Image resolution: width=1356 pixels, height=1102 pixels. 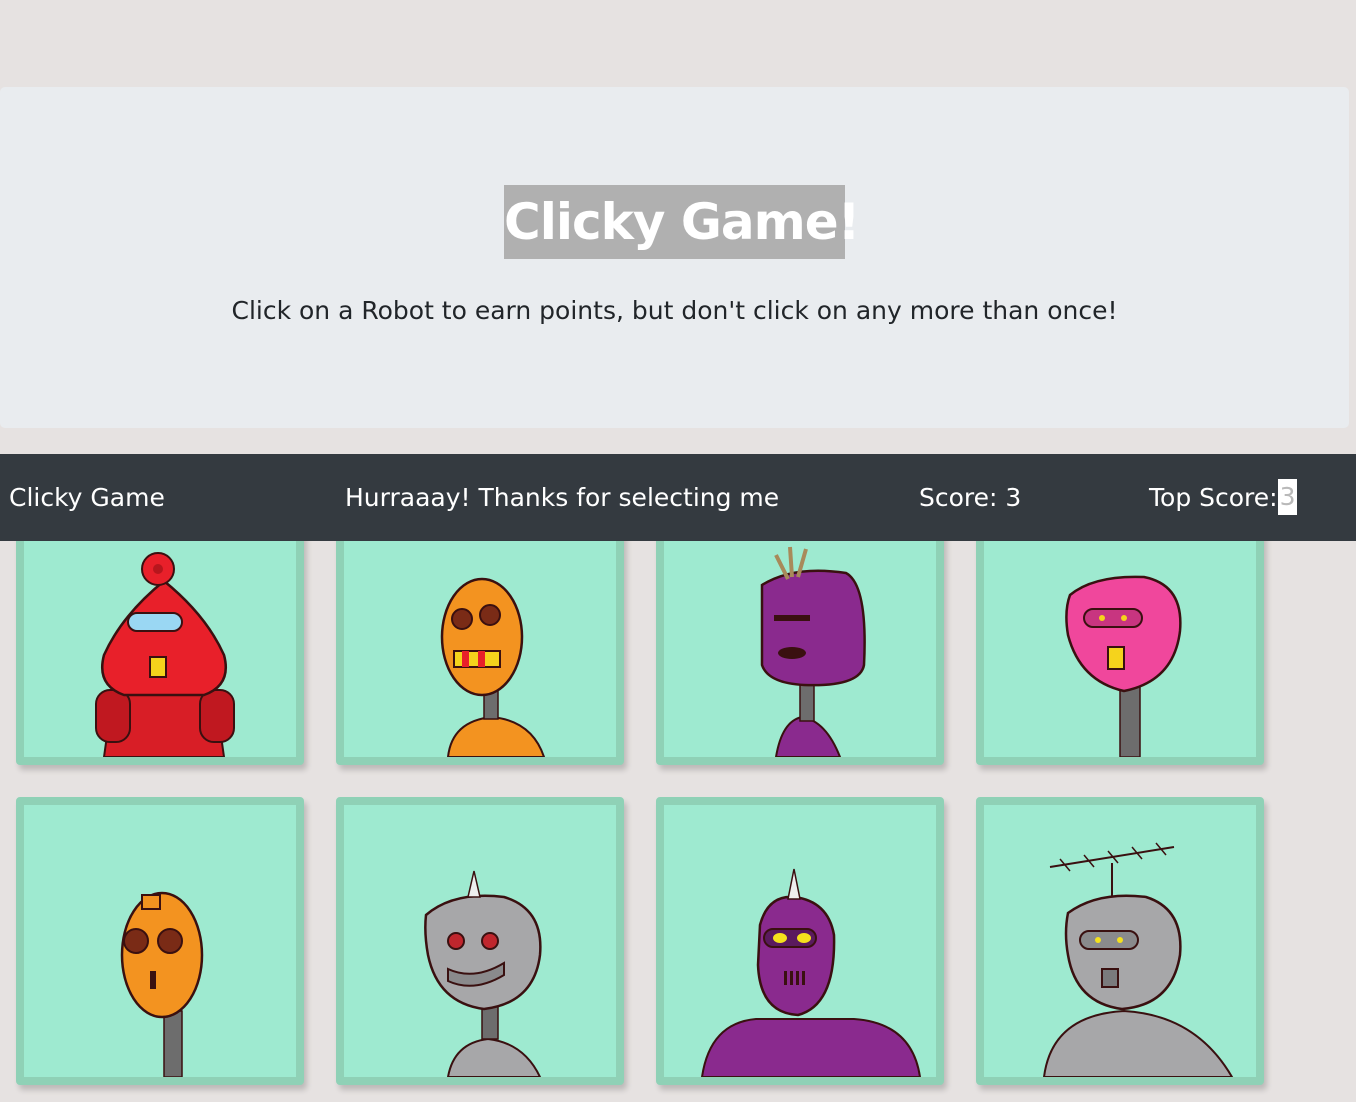 What do you see at coordinates (162, 984) in the screenshot?
I see `orange-small-robot-icon` at bounding box center [162, 984].